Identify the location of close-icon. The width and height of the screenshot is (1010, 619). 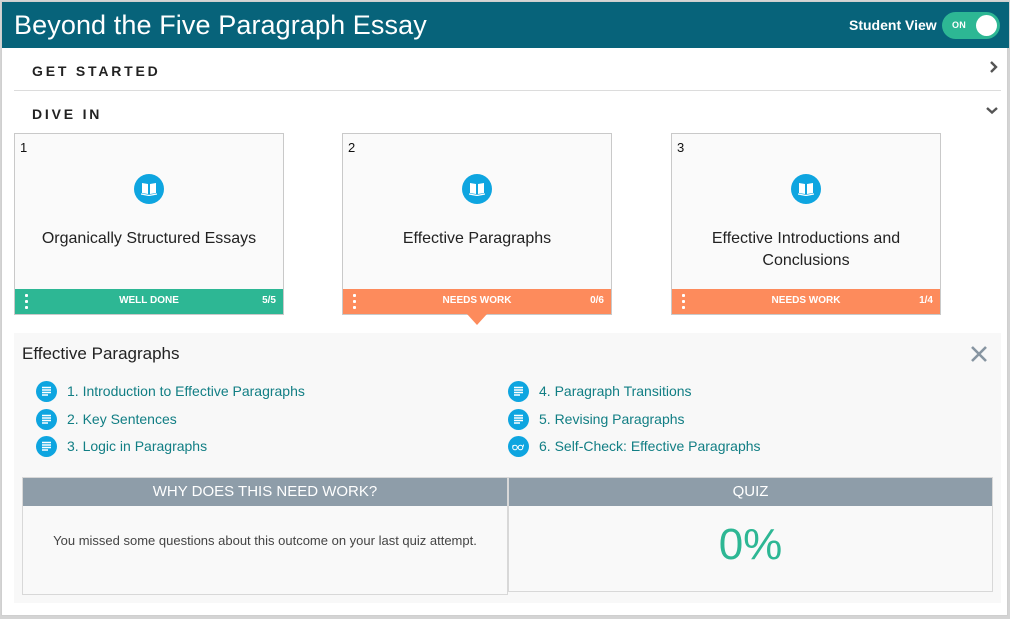
(979, 354).